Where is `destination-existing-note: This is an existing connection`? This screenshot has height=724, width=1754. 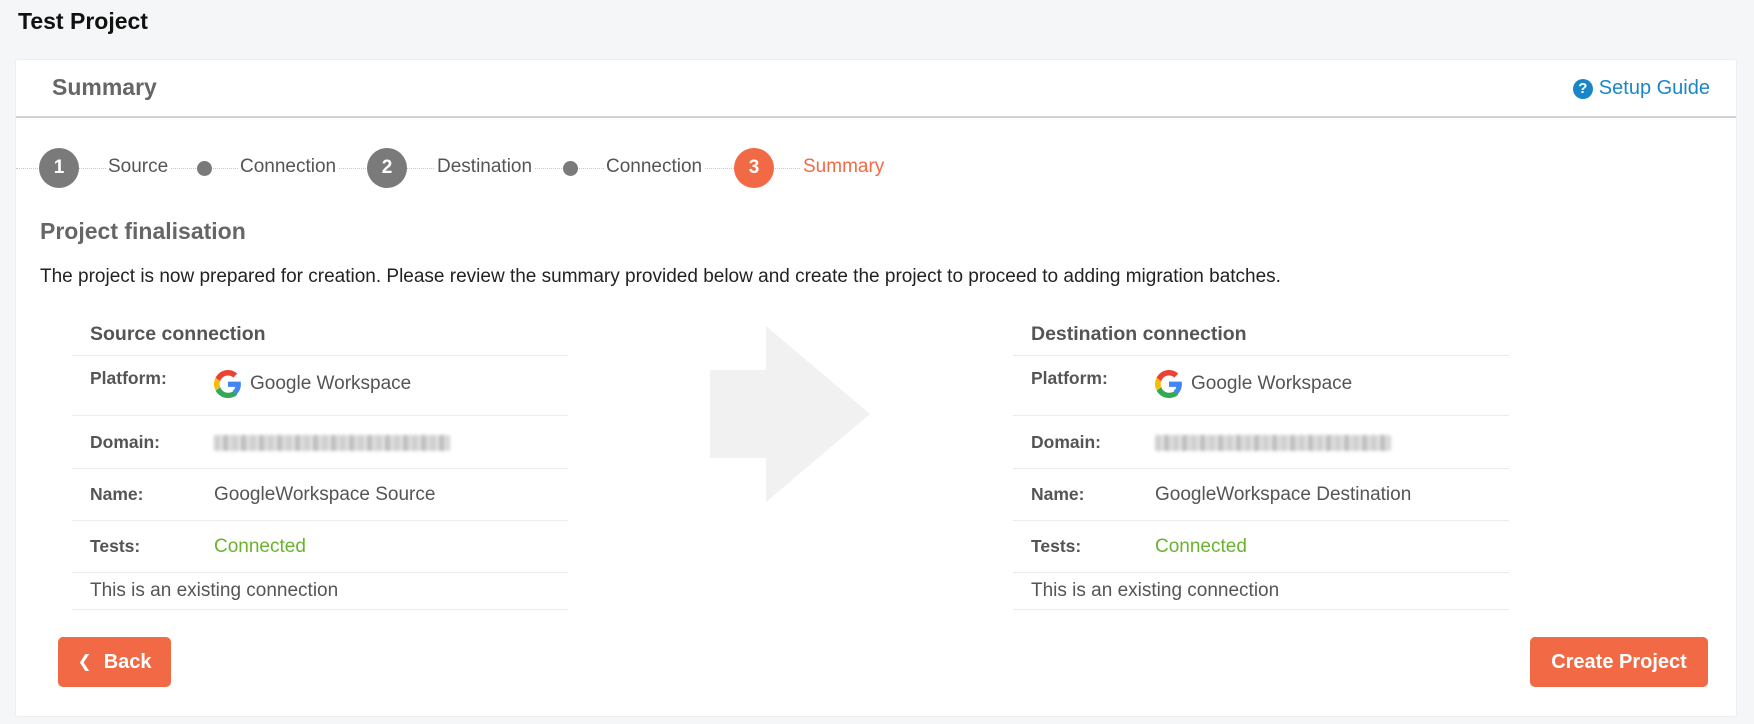
destination-existing-note: This is an existing connection is located at coordinates (1261, 591).